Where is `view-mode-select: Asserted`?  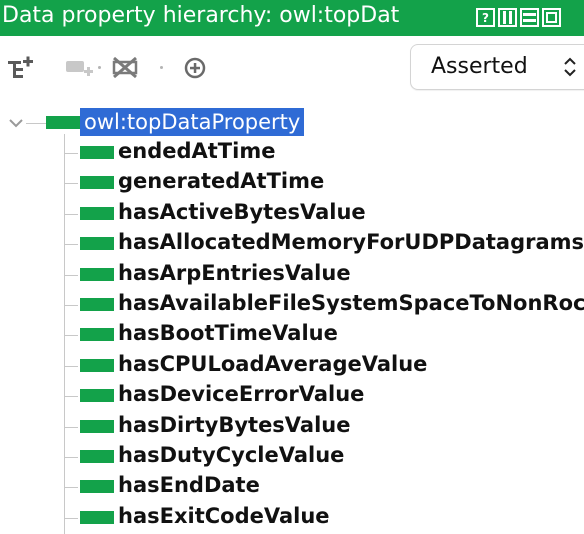 view-mode-select: Asserted is located at coordinates (497, 67).